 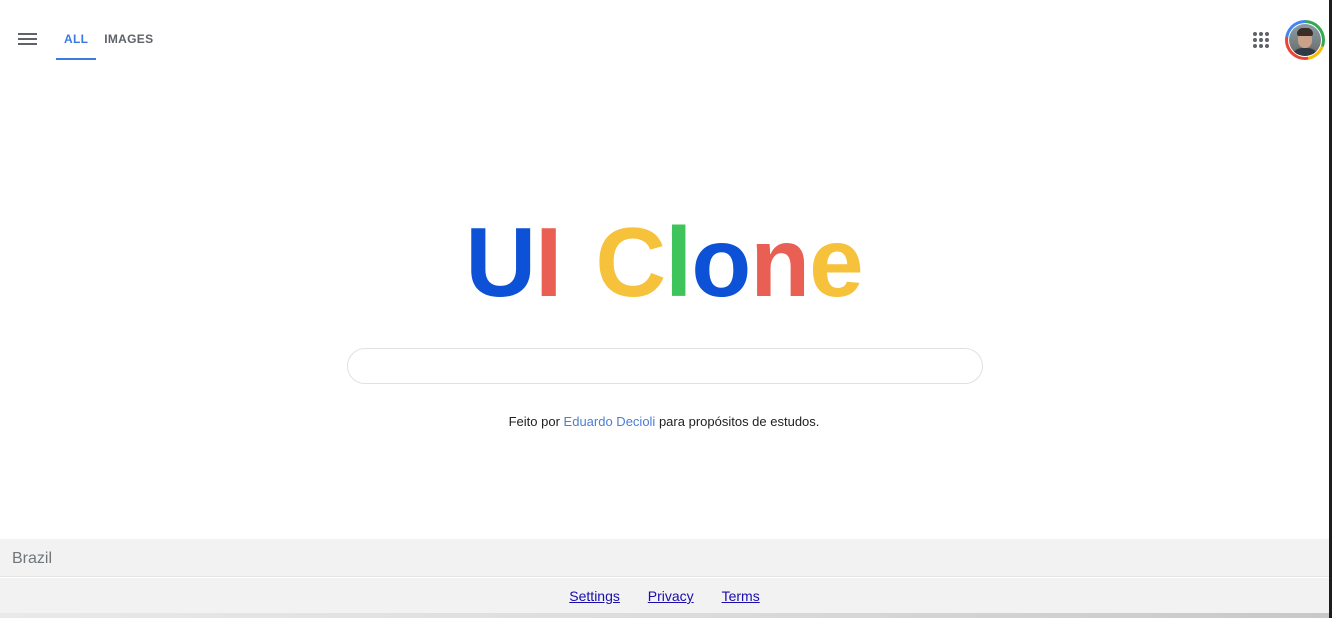 I want to click on terms-link: Terms, so click(x=741, y=596).